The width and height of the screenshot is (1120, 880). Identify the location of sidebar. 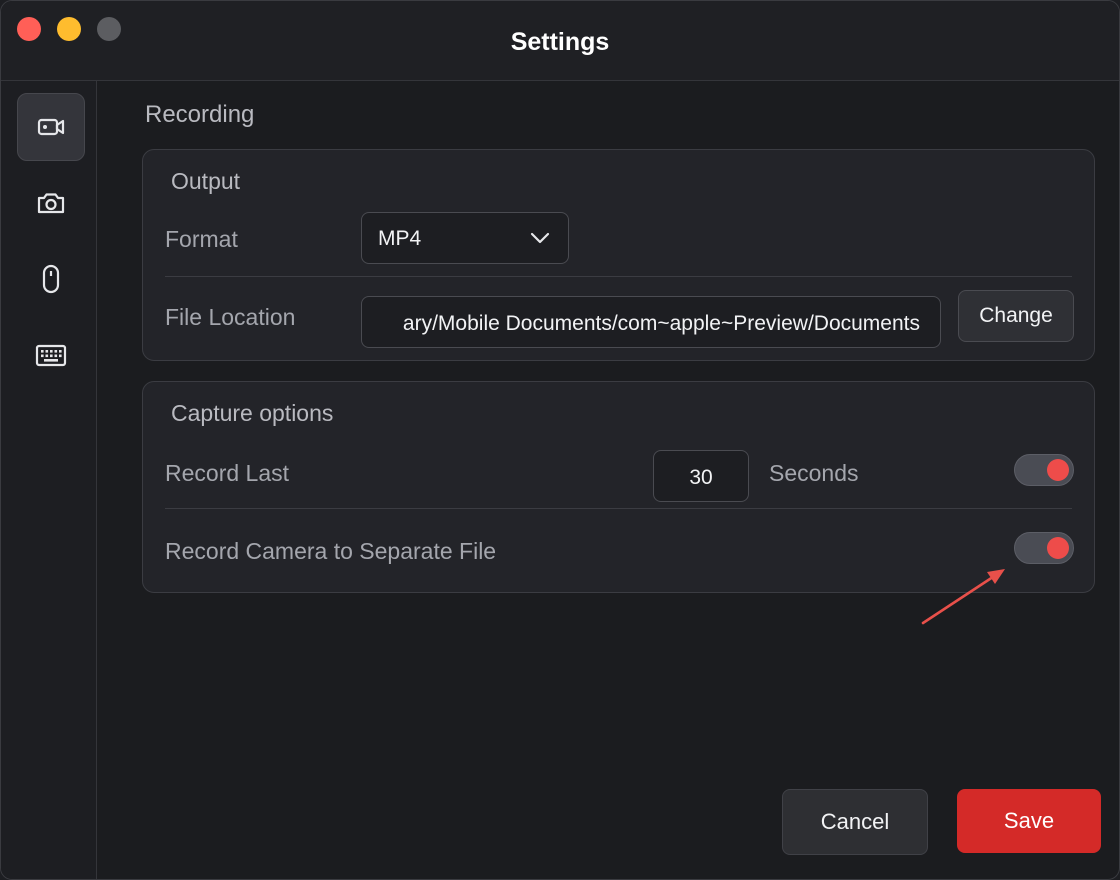
(49, 480).